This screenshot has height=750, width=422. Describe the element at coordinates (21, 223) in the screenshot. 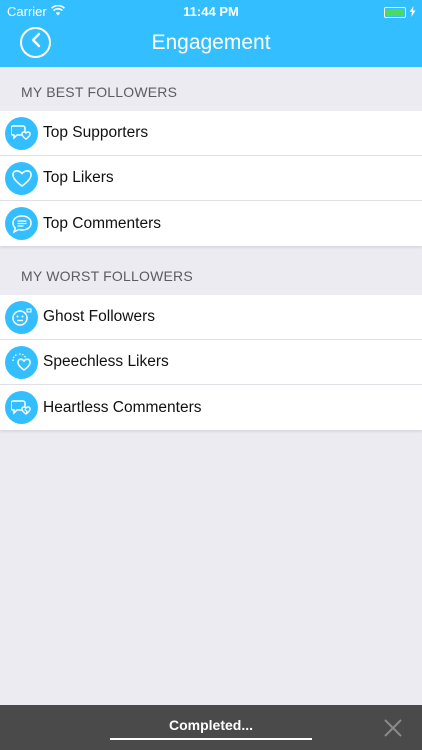

I see `speech-bubble-icon` at that location.